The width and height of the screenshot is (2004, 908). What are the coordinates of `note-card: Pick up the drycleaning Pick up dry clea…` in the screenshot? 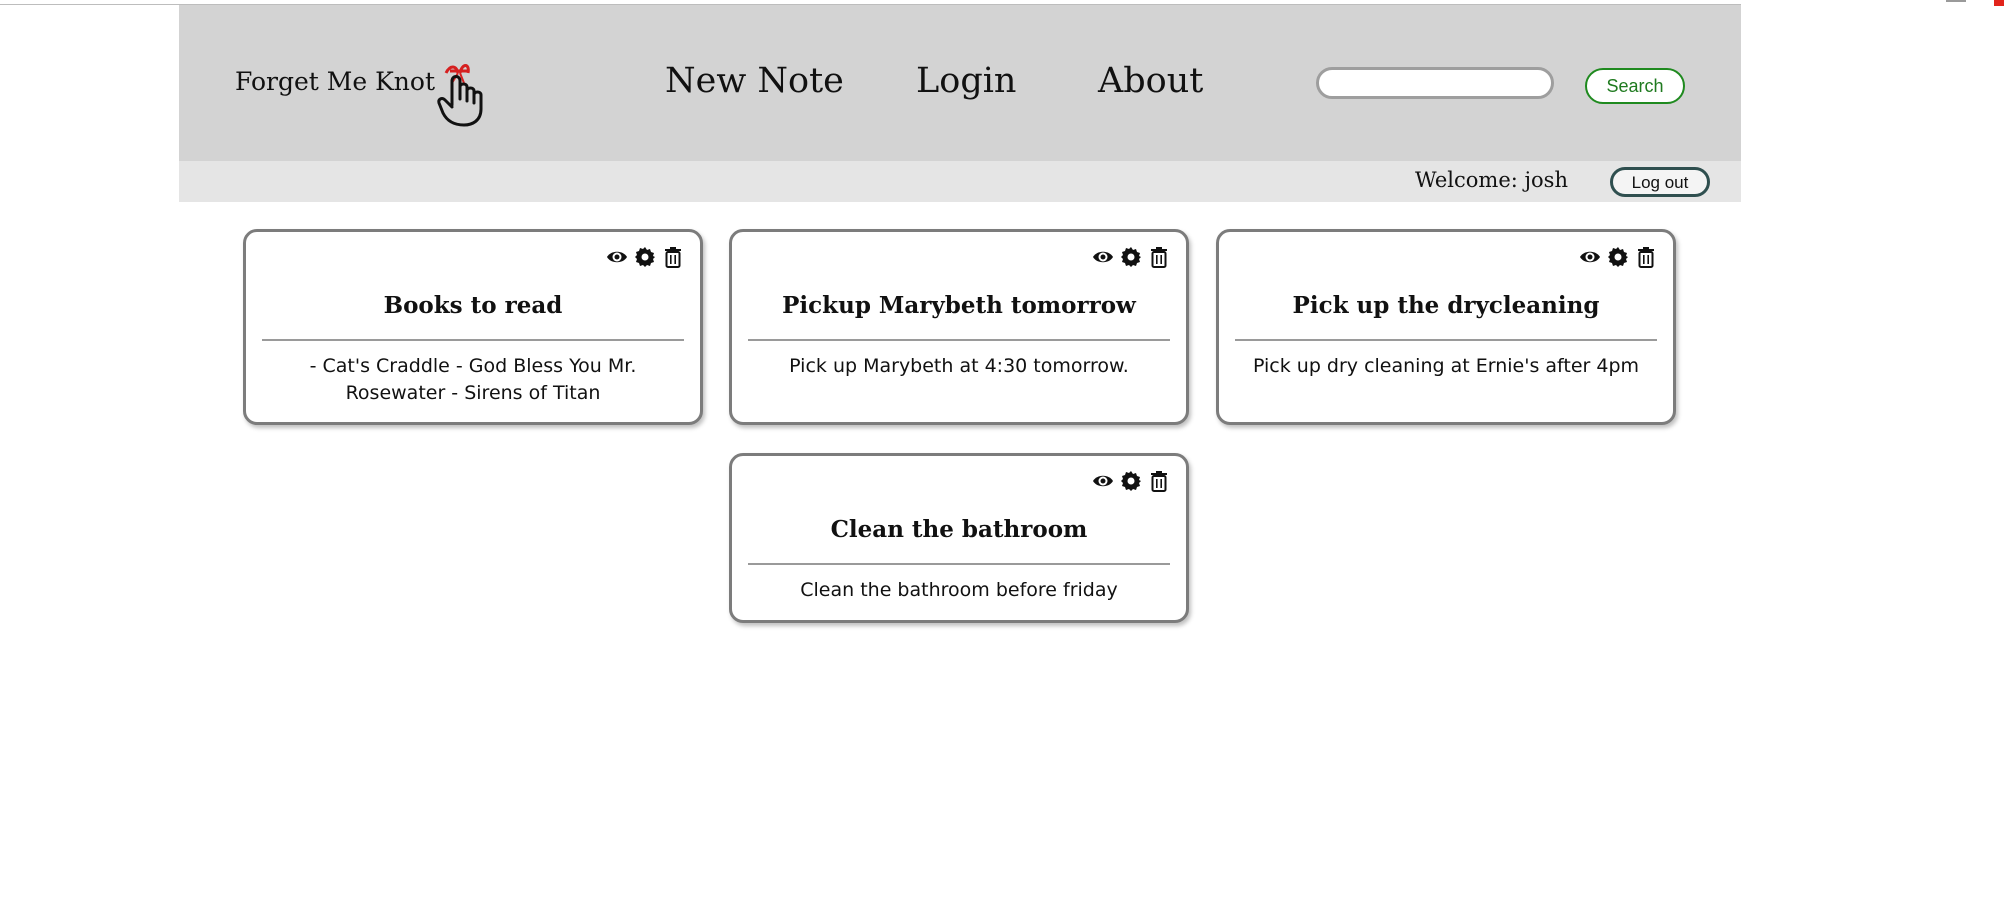 It's located at (1446, 327).